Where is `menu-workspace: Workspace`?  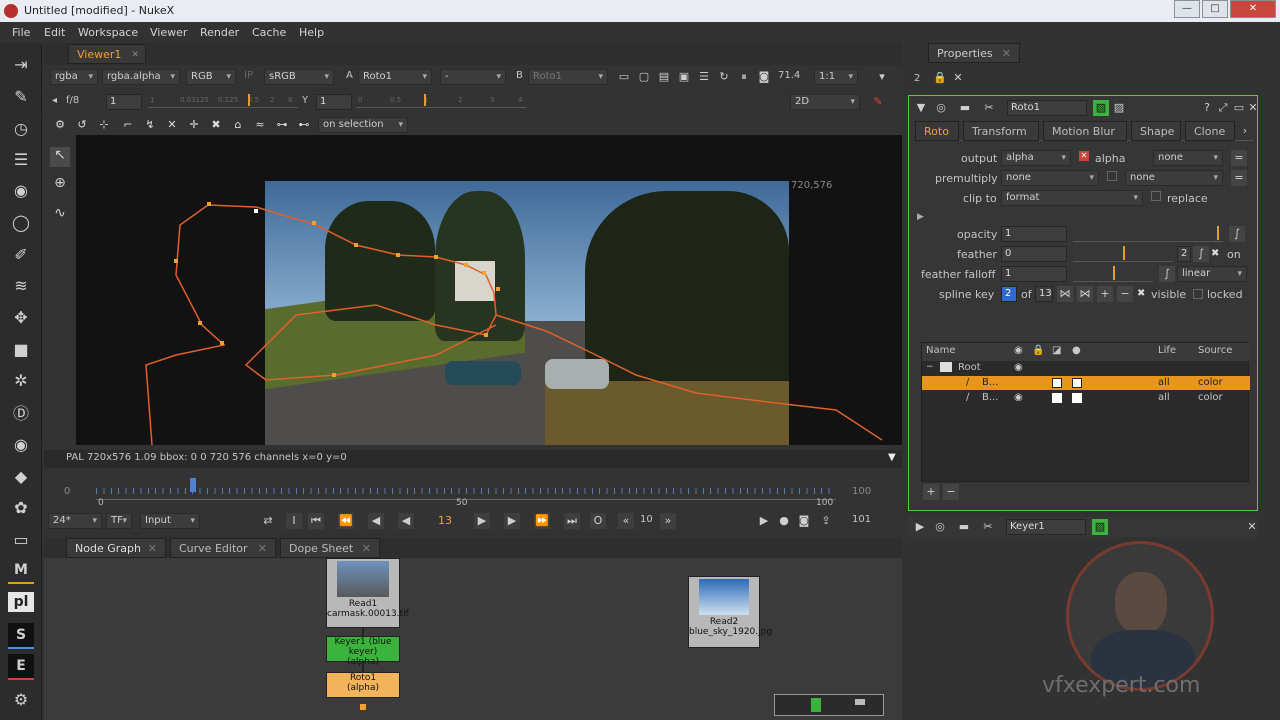
menu-workspace: Workspace is located at coordinates (108, 32).